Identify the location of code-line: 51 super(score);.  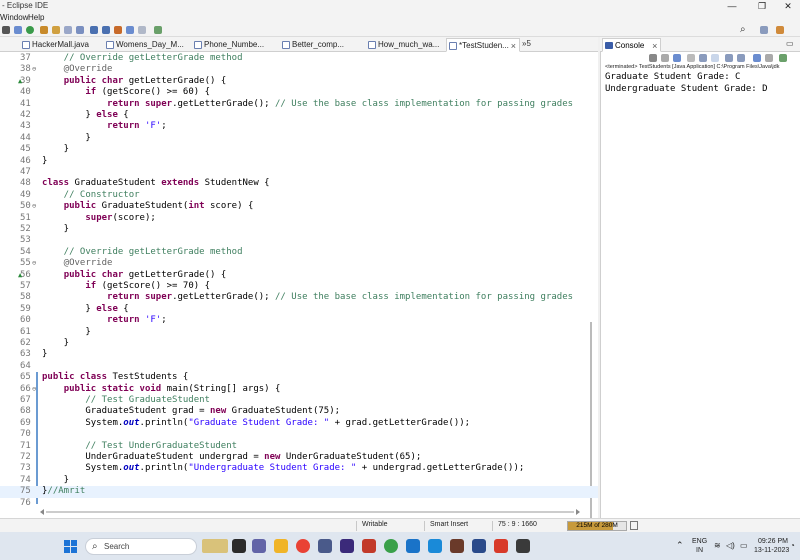
(299, 218).